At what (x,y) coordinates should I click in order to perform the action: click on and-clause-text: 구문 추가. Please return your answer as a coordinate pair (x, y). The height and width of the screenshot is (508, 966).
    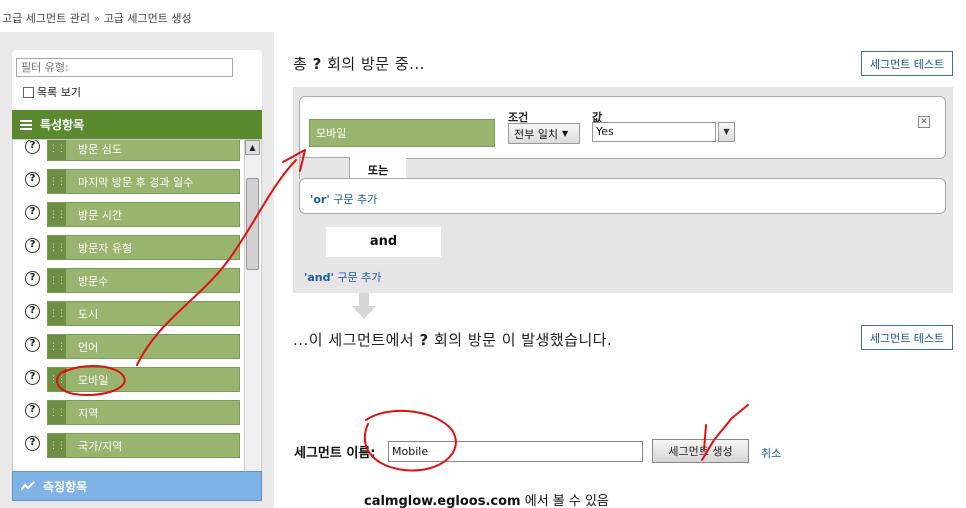
    Looking at the image, I should click on (359, 277).